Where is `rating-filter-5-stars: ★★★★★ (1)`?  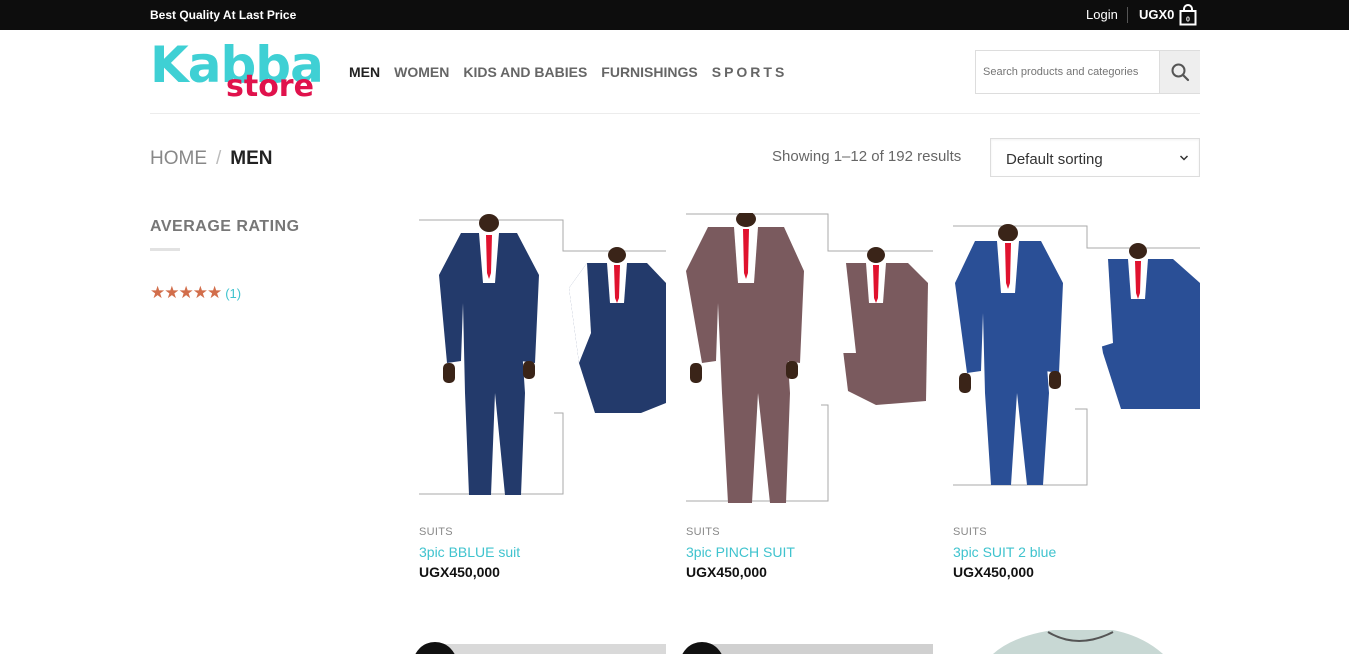
rating-filter-5-stars: ★★★★★ (1) is located at coordinates (195, 293).